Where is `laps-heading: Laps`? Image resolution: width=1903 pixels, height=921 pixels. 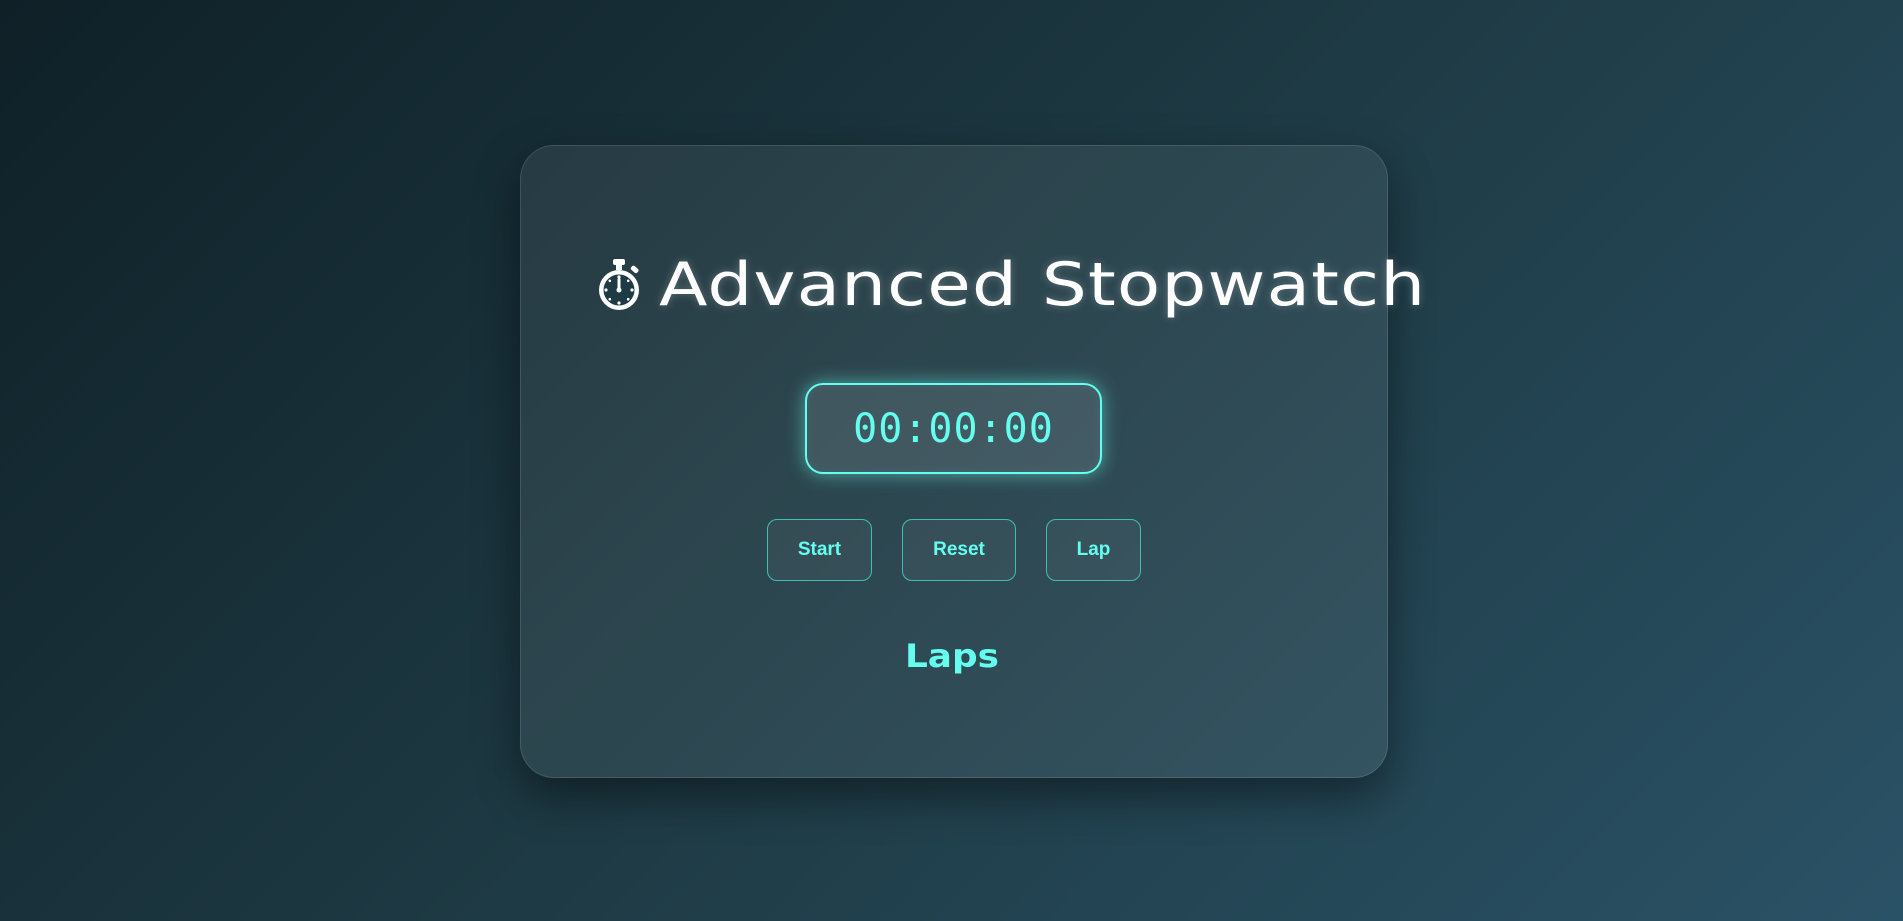
laps-heading: Laps is located at coordinates (951, 656).